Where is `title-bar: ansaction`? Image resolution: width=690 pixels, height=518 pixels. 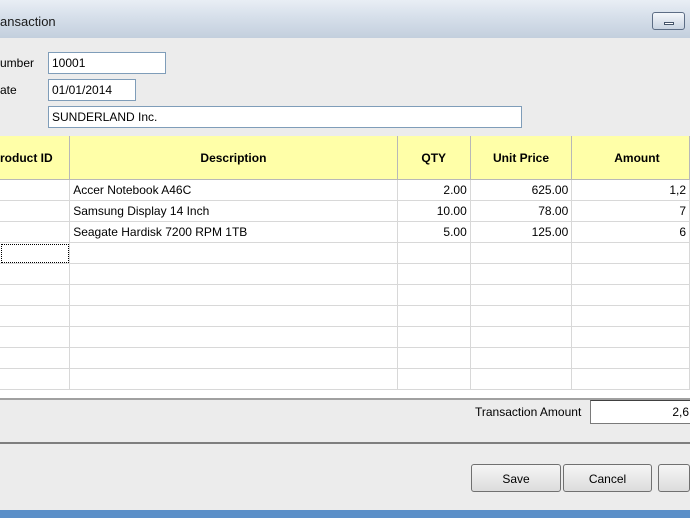 title-bar: ansaction is located at coordinates (345, 19).